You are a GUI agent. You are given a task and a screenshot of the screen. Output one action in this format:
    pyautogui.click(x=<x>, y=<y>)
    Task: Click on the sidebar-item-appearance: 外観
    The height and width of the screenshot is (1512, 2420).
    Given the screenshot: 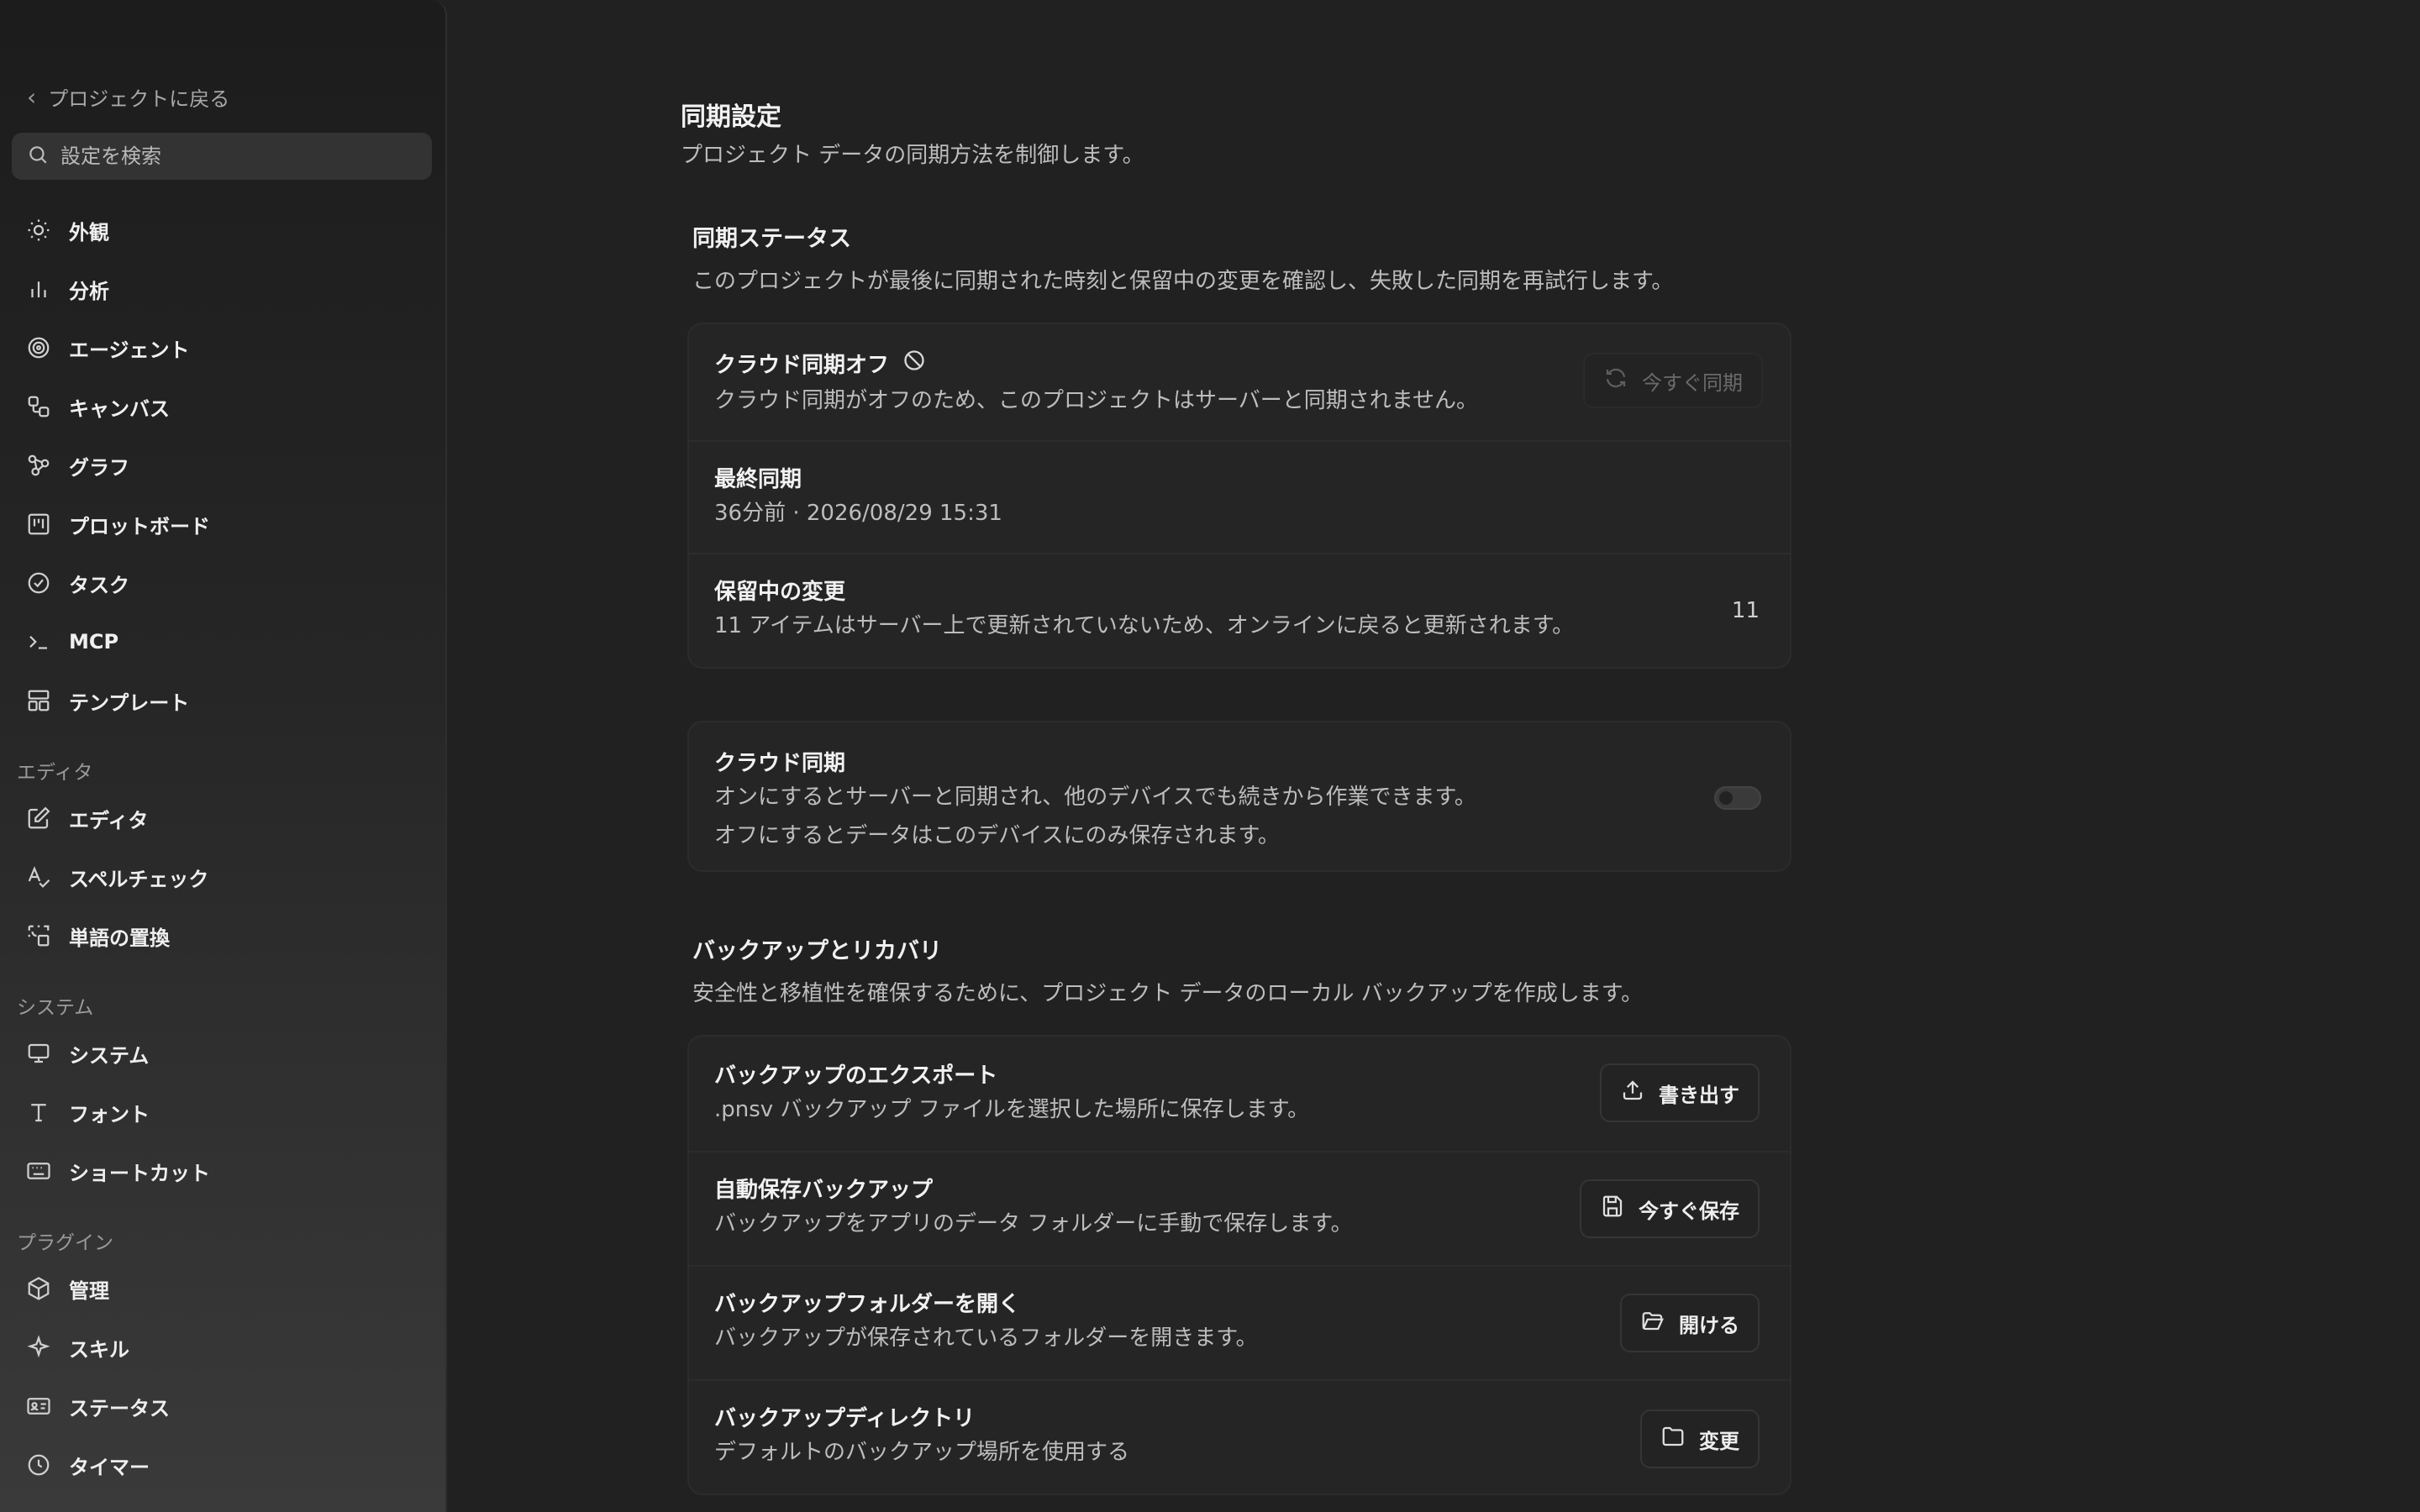 What is the action you would take?
    pyautogui.click(x=67, y=230)
    